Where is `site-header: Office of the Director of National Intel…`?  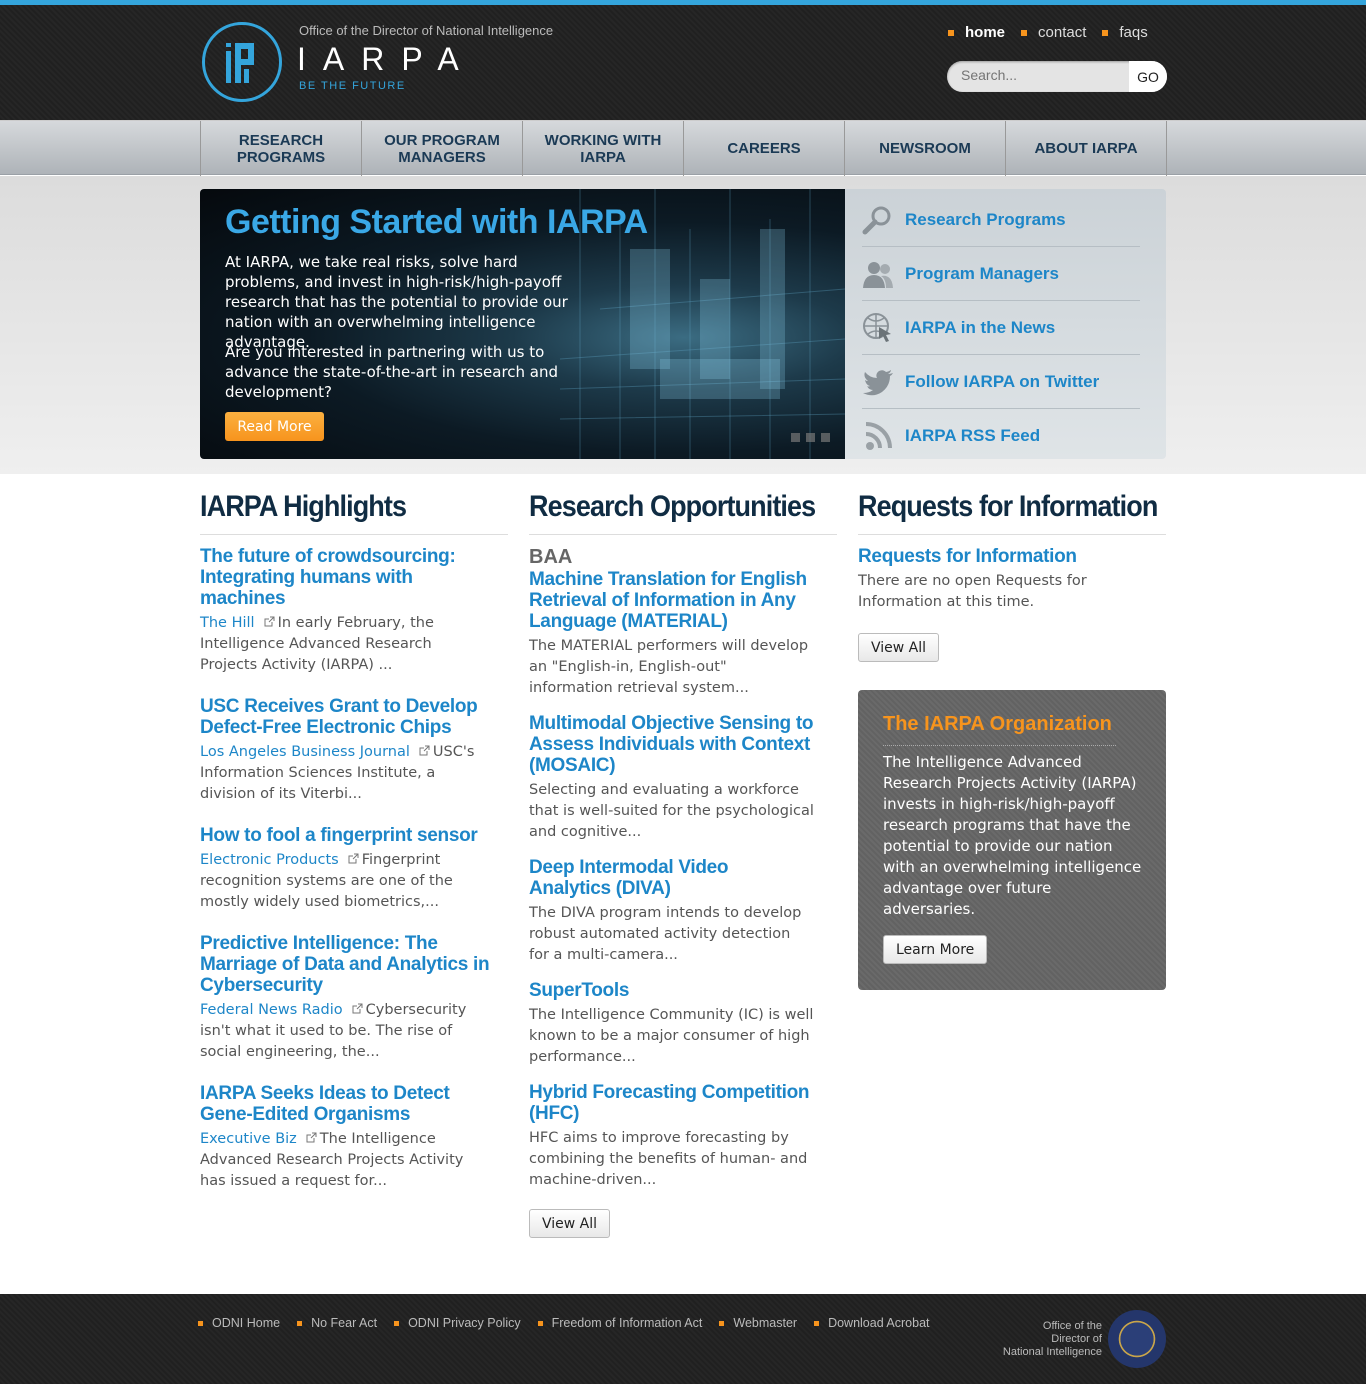
site-header: Office of the Director of National Intel… is located at coordinates (683, 62).